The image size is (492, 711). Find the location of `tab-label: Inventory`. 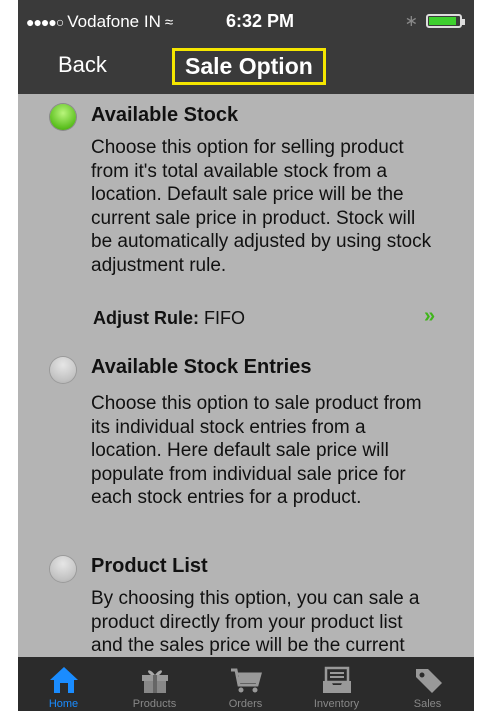

tab-label: Inventory is located at coordinates (336, 704).